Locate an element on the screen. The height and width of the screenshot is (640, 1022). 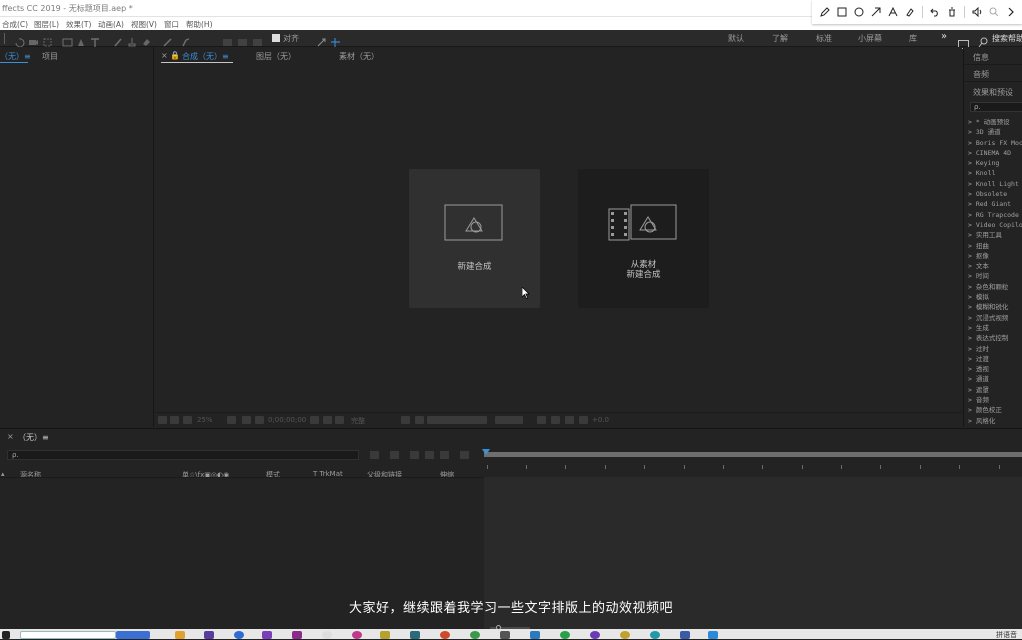
exposure-value: +0.0 is located at coordinates (600, 420).